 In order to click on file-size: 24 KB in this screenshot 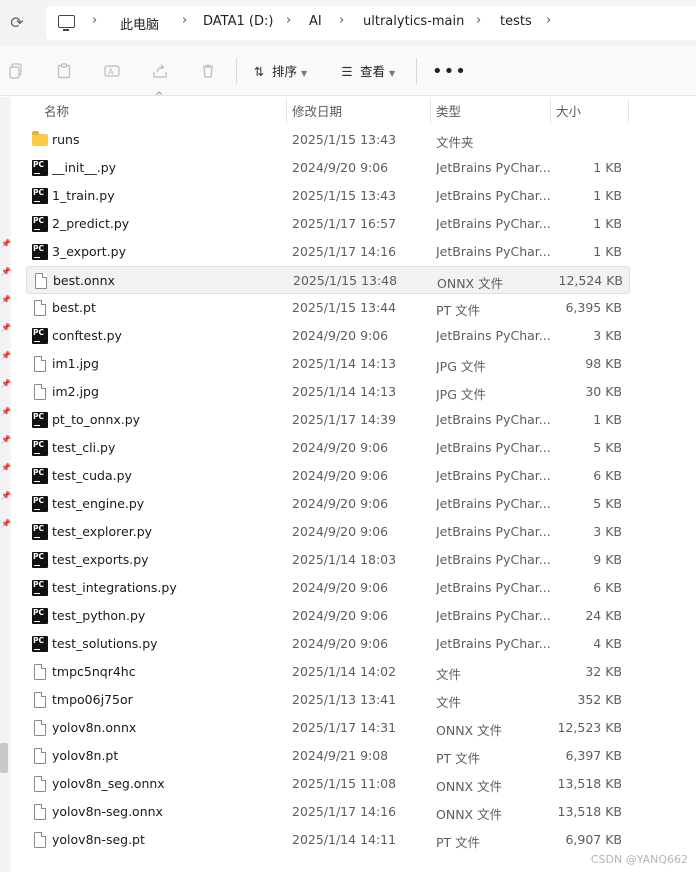, I will do `click(603, 615)`.